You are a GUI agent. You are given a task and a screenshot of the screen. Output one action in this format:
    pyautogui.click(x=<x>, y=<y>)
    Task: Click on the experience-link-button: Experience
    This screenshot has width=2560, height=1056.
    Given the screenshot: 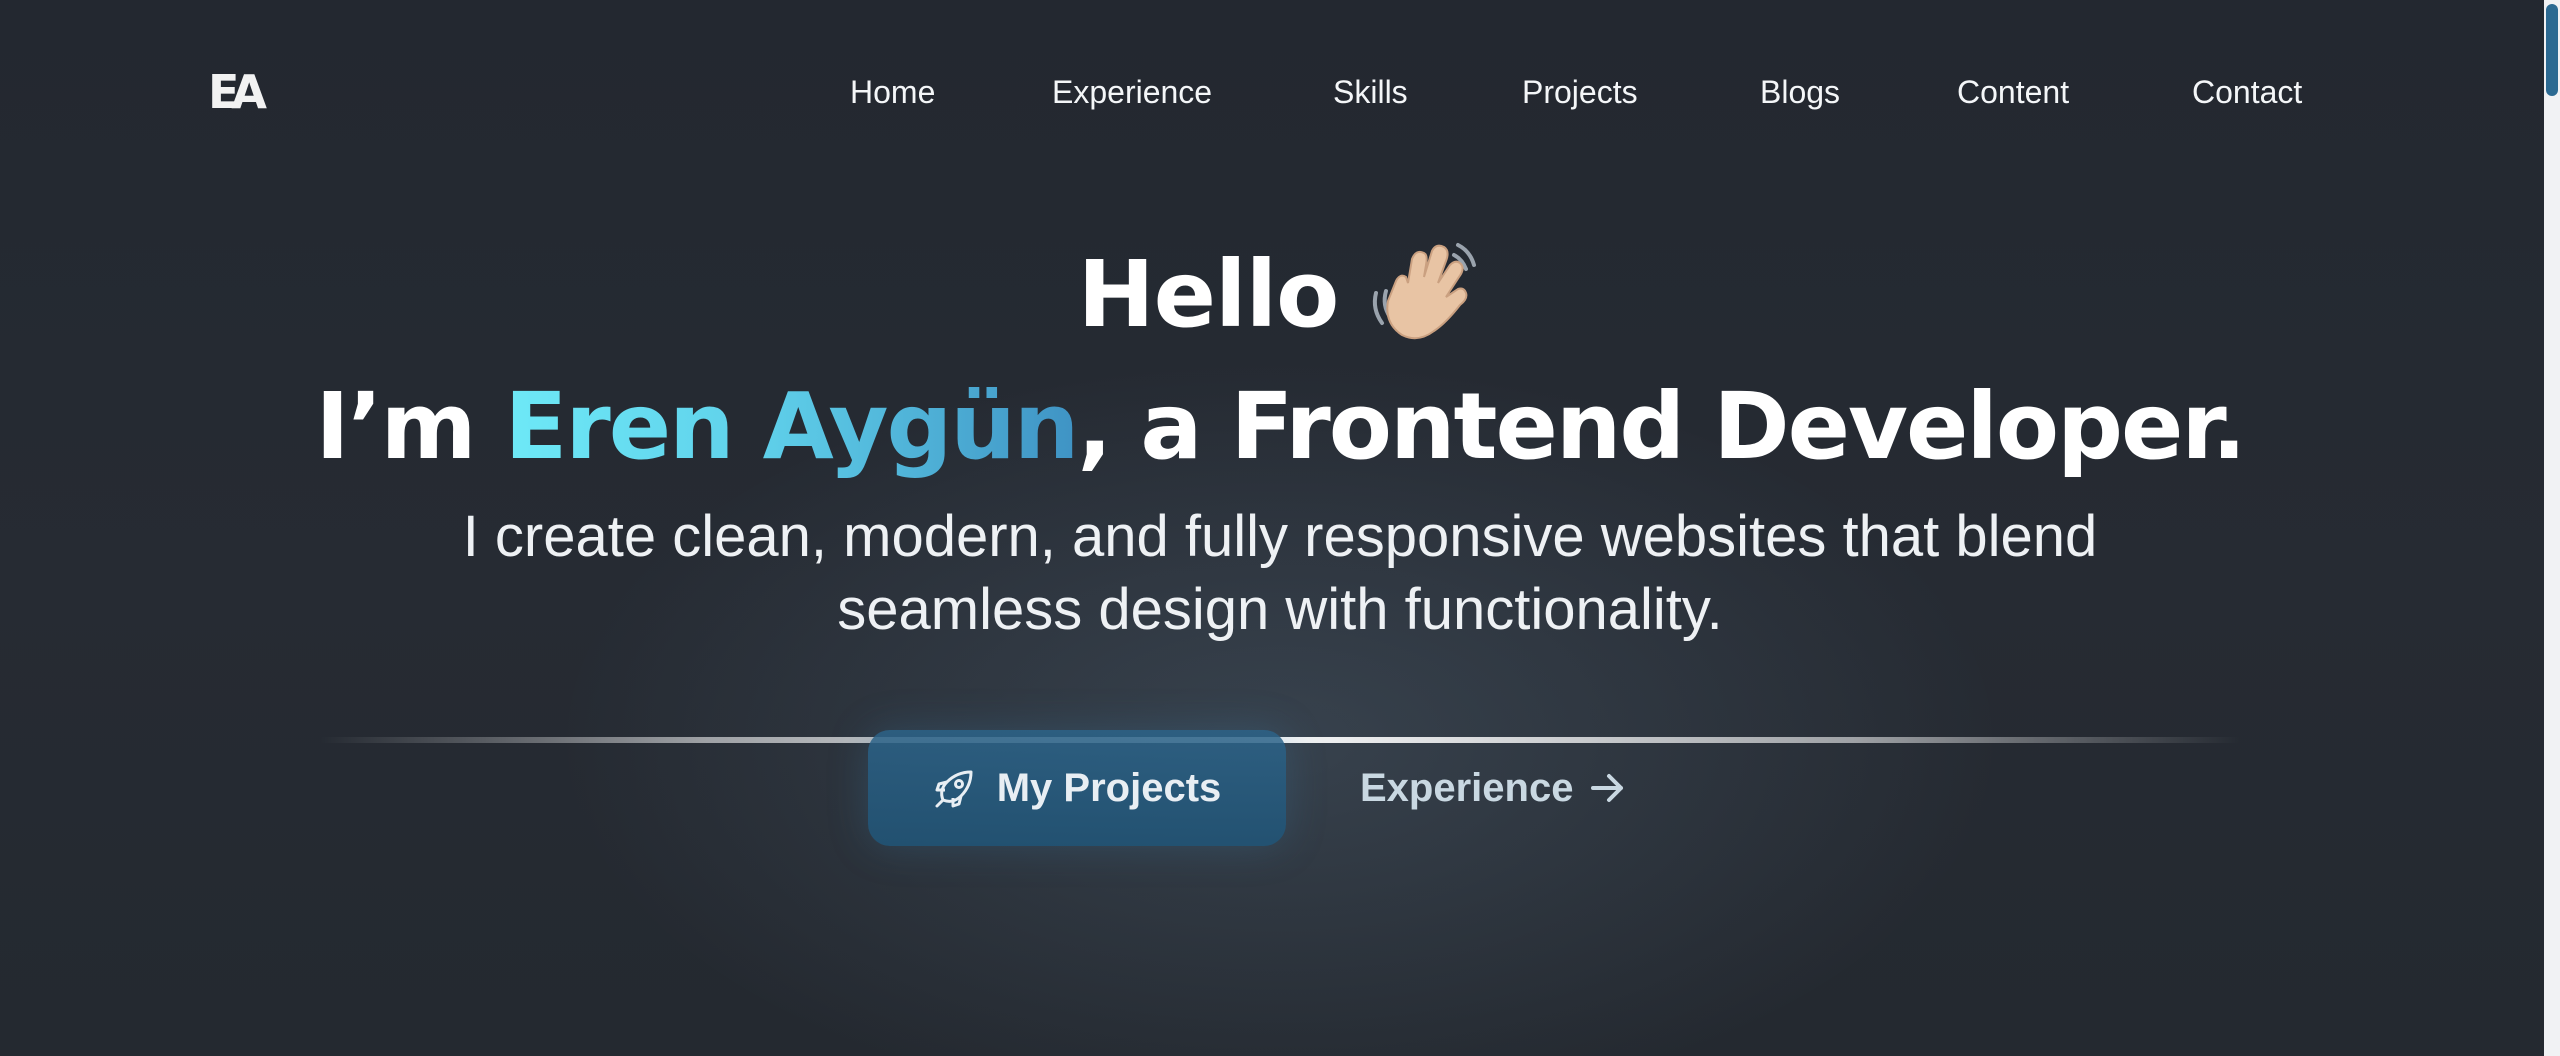 What is the action you would take?
    pyautogui.click(x=1510, y=788)
    